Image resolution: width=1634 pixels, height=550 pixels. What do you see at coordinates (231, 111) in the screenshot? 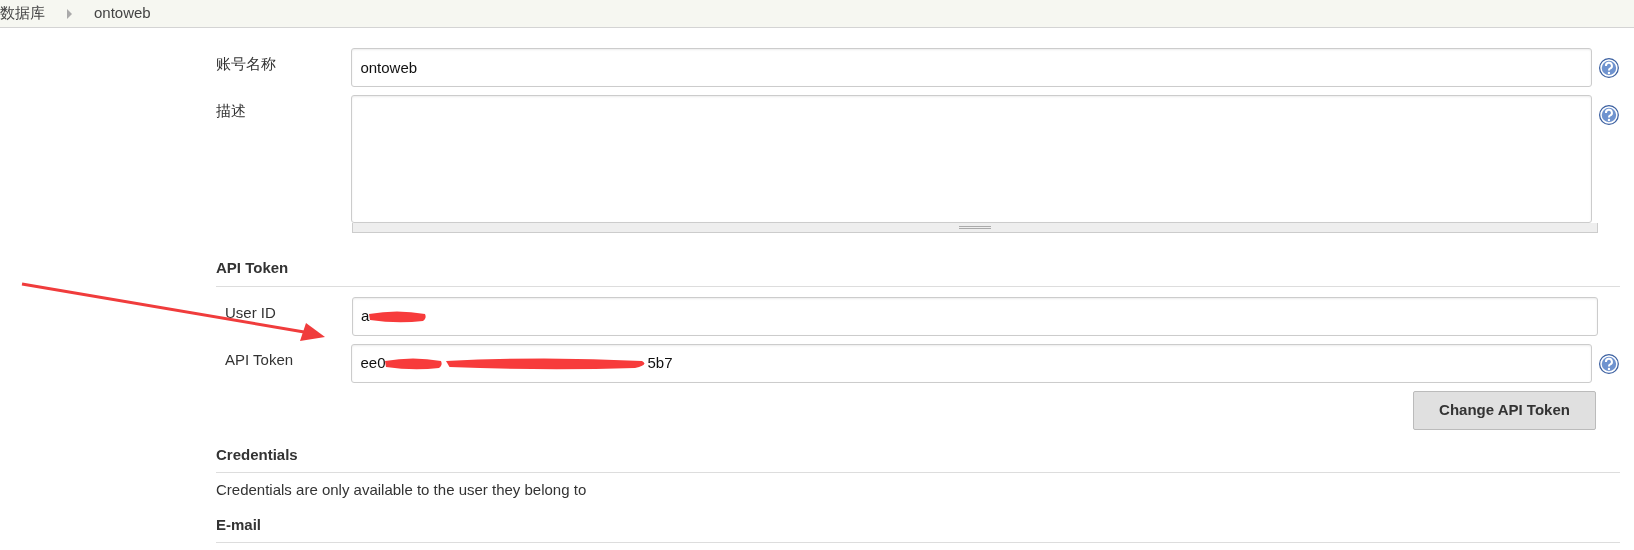
I see `field-label: 描述` at bounding box center [231, 111].